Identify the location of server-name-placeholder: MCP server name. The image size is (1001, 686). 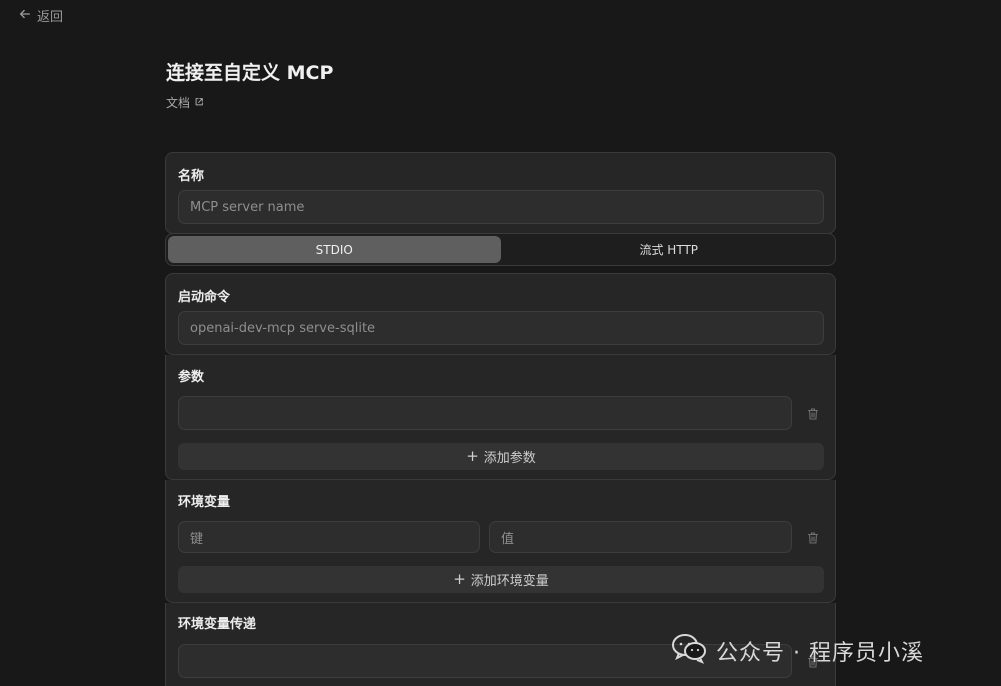
(247, 207).